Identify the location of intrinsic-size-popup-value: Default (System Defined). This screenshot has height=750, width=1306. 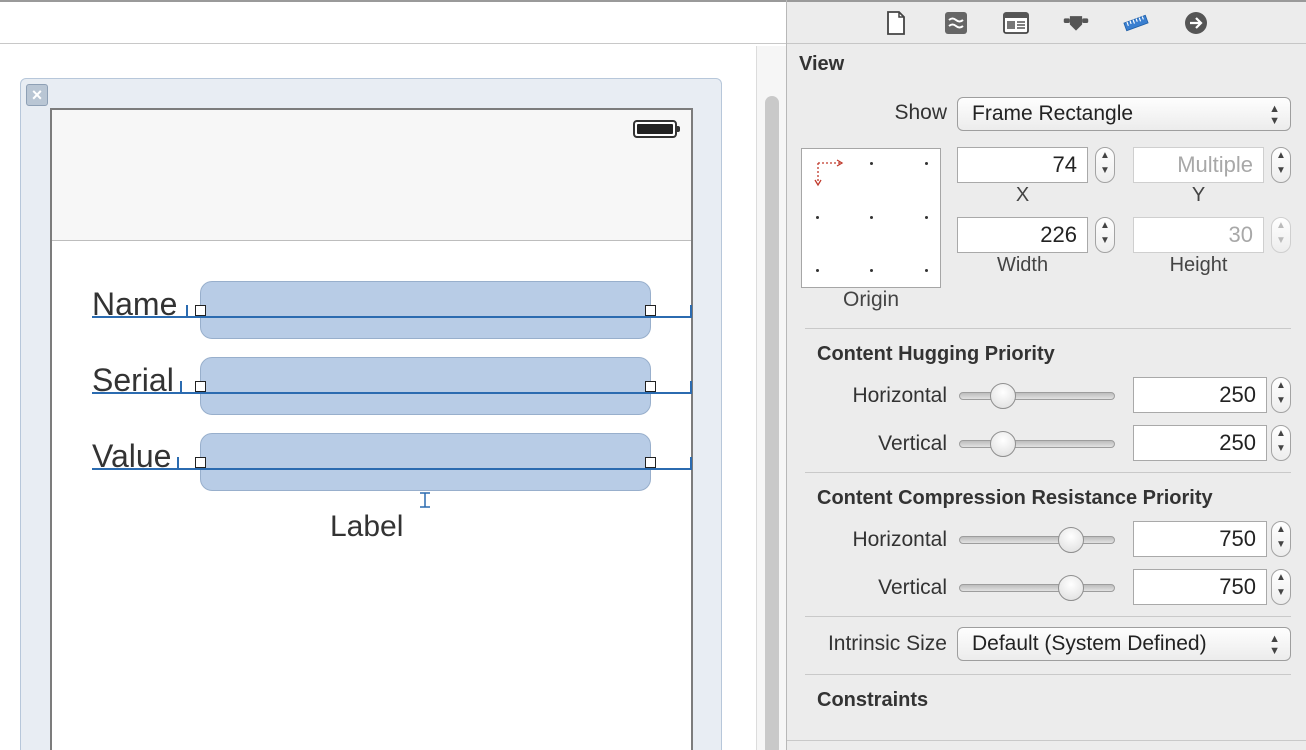
(1089, 643).